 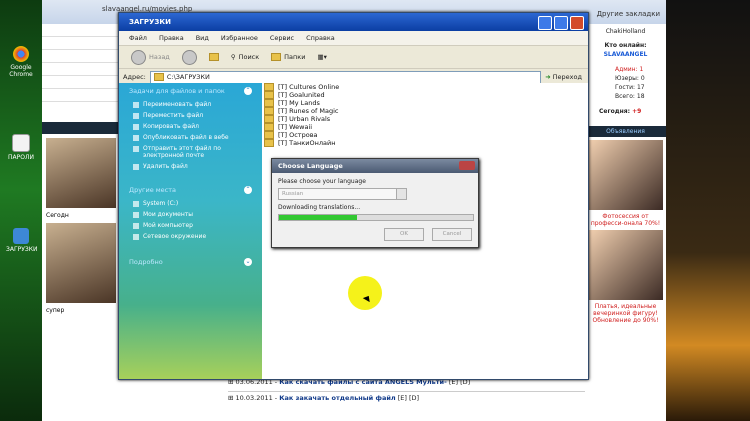 I want to click on maximize-icon, so click(x=561, y=23).